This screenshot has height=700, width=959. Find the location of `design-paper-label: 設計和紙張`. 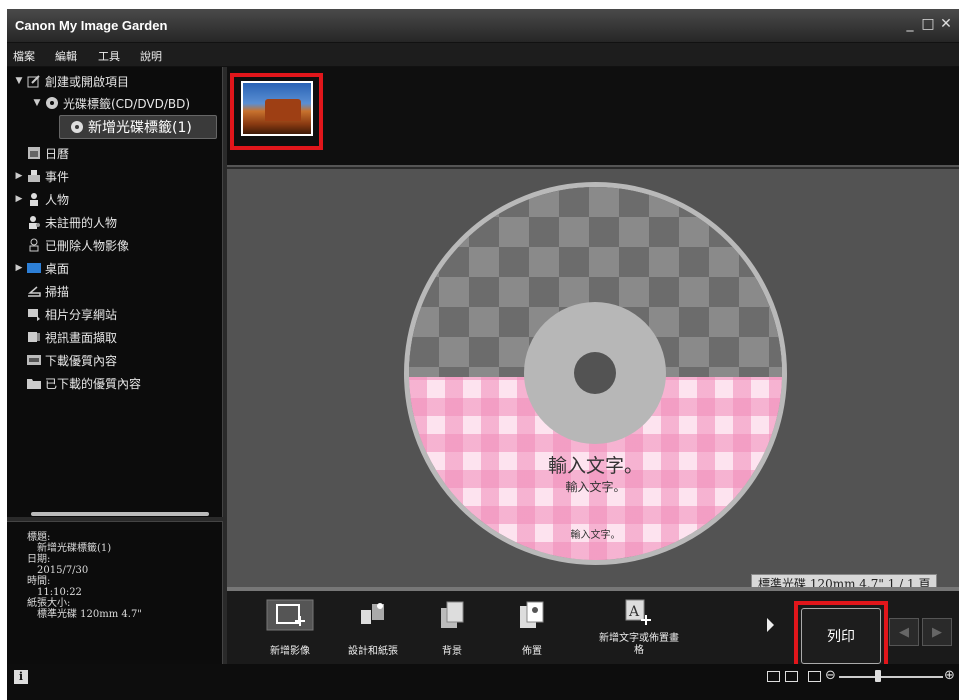

design-paper-label: 設計和紙張 is located at coordinates (373, 651).